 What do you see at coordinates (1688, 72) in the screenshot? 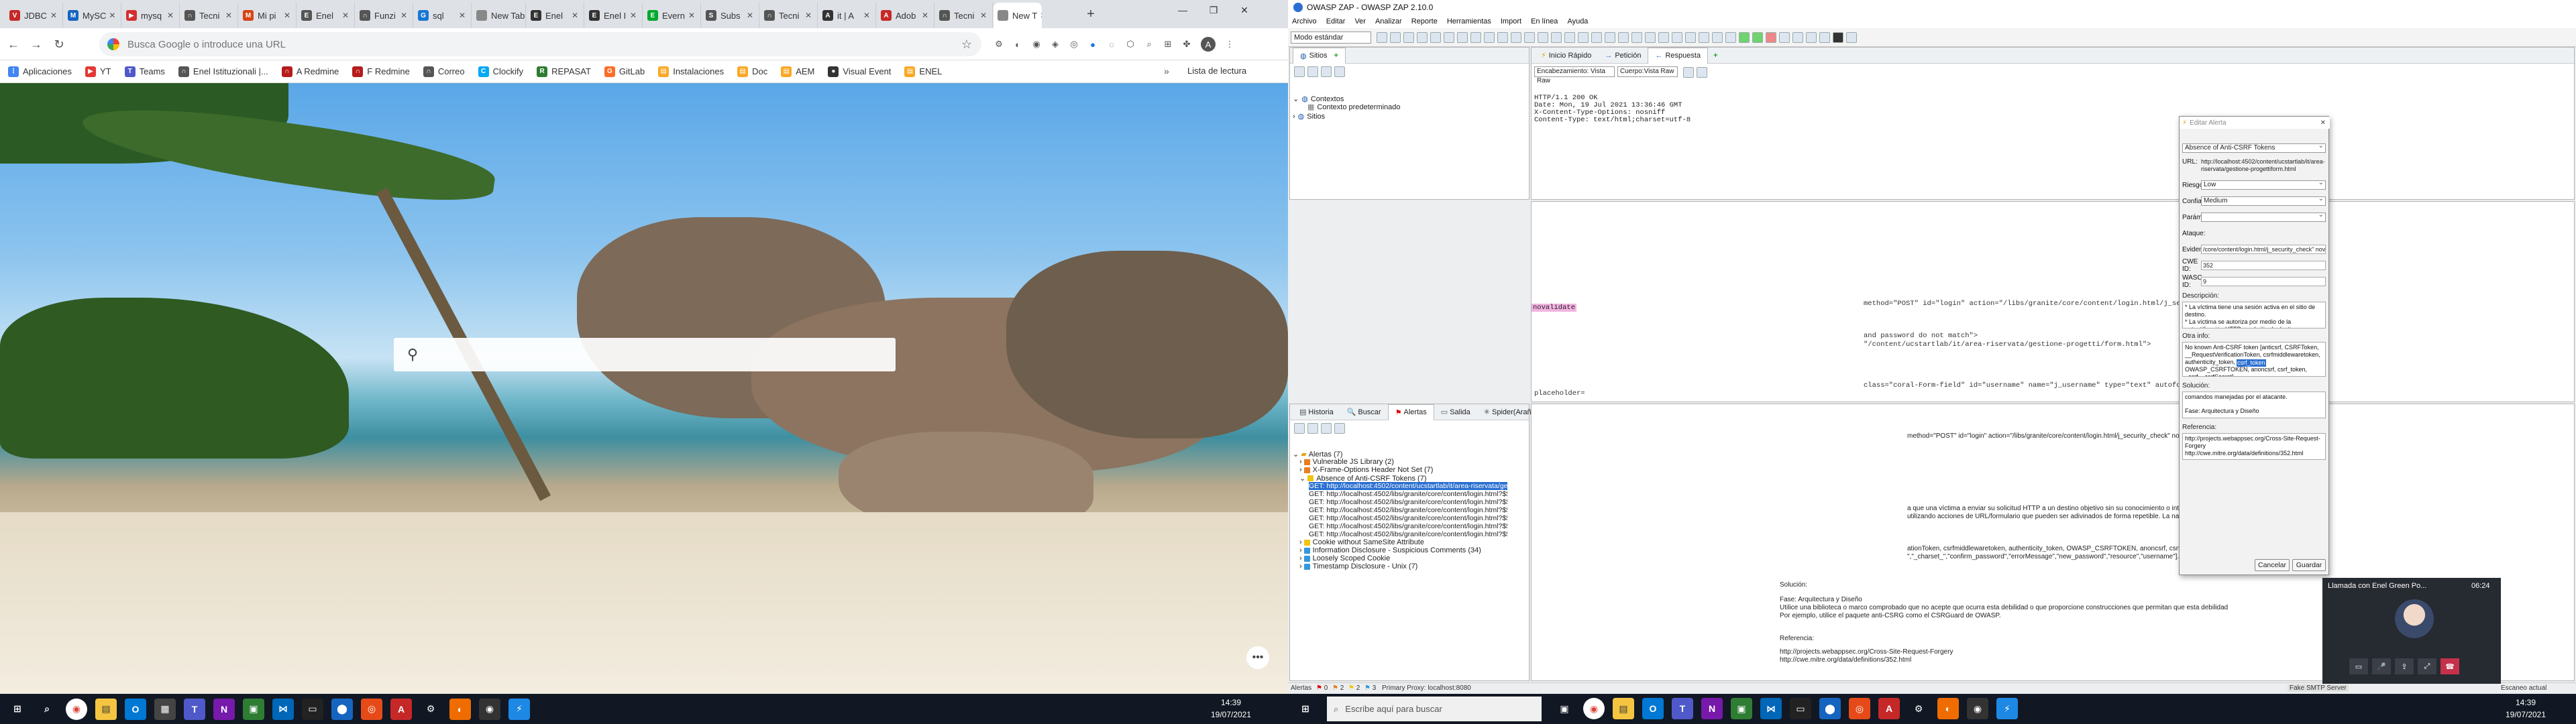
I see `layout-icon` at bounding box center [1688, 72].